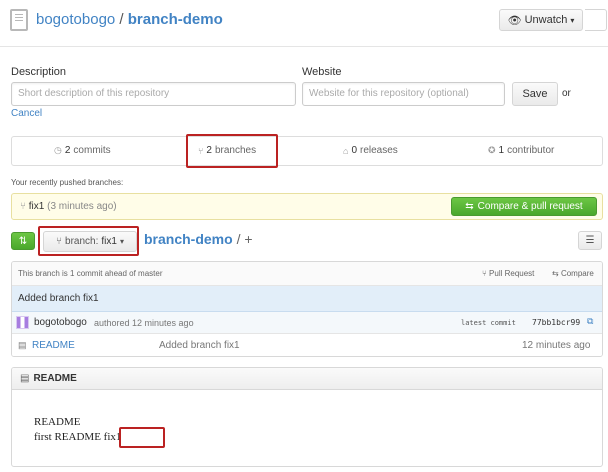 This screenshot has width=608, height=472. What do you see at coordinates (535, 94) in the screenshot?
I see `save-button: Save` at bounding box center [535, 94].